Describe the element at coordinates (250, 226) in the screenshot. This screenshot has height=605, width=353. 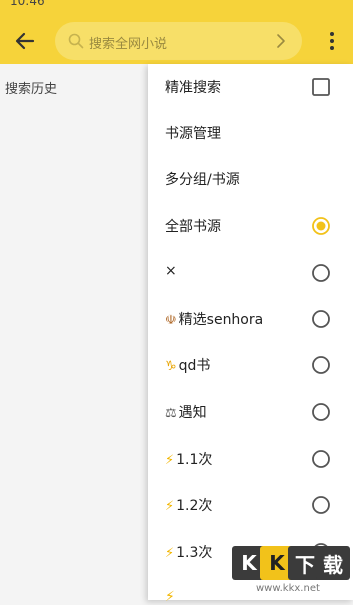
I see `menu-item-all-sources: 全部书源` at that location.